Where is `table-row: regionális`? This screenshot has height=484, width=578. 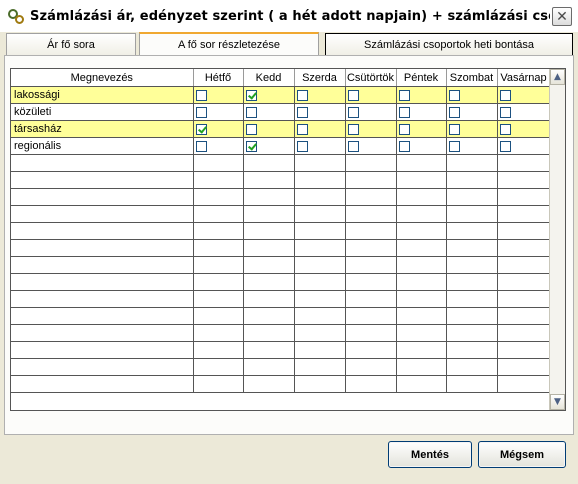
table-row: regionális is located at coordinates (281, 146).